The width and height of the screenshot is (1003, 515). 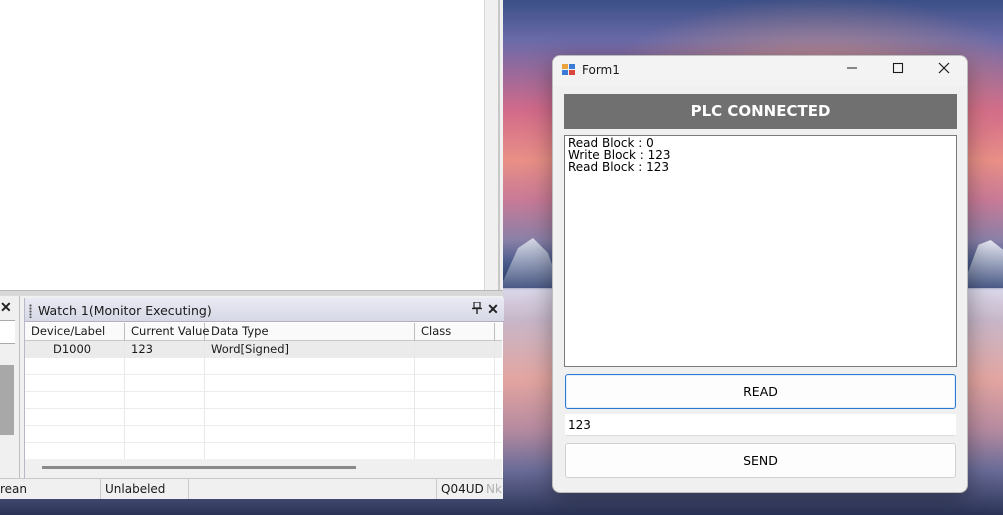 What do you see at coordinates (7, 400) in the screenshot?
I see `left-pane-scroll-block` at bounding box center [7, 400].